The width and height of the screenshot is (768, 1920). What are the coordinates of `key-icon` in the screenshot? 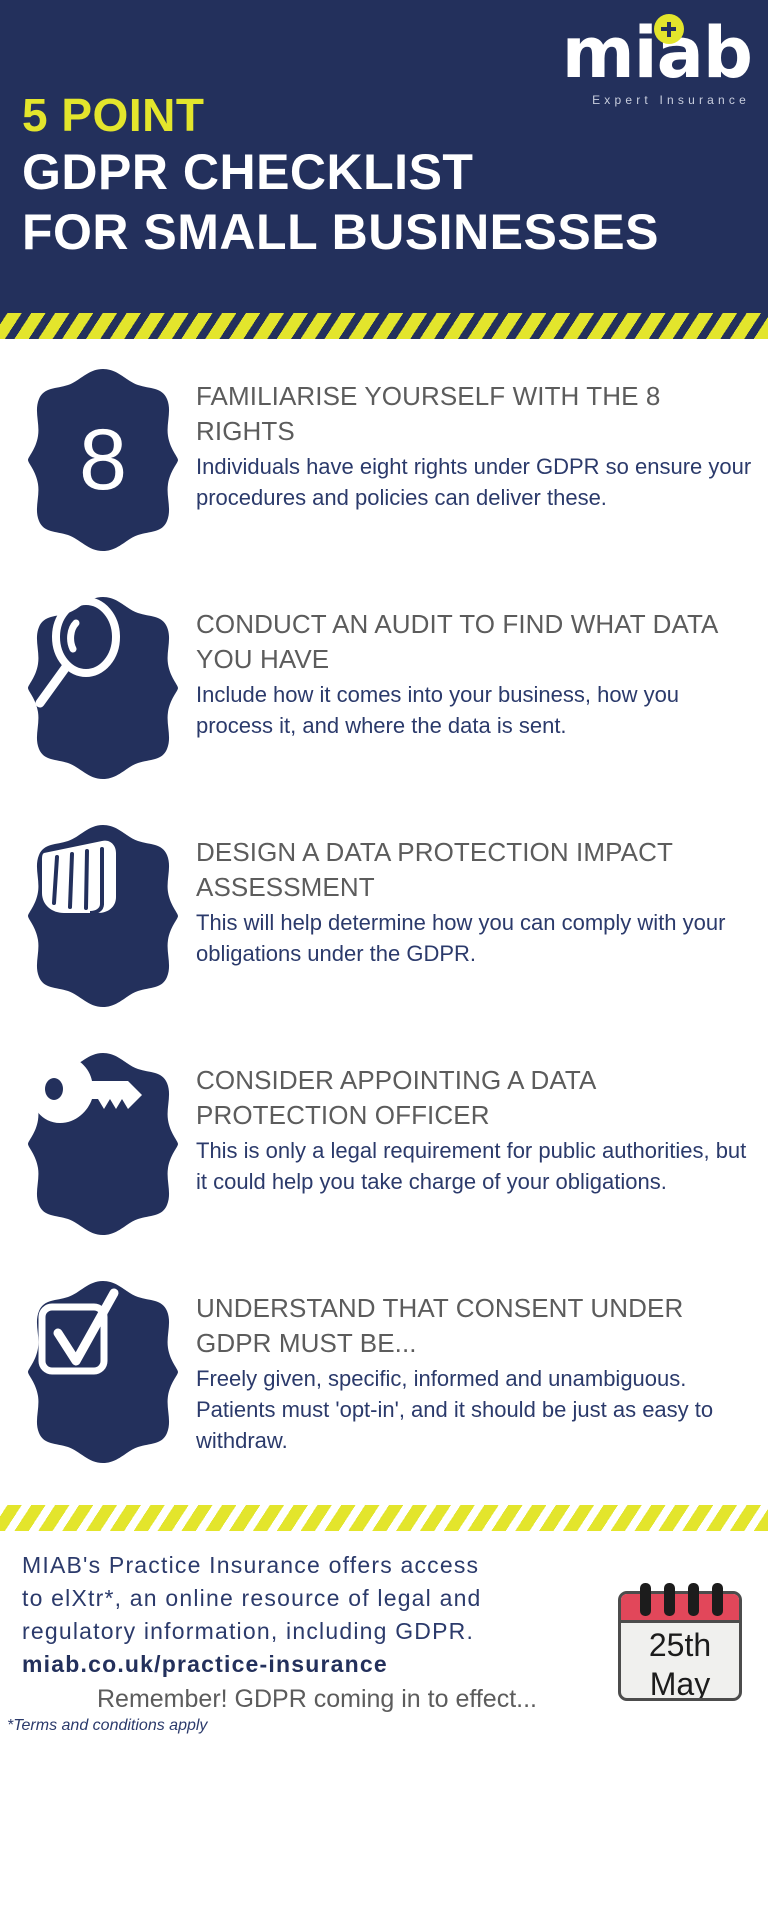 It's located at (86, 1089).